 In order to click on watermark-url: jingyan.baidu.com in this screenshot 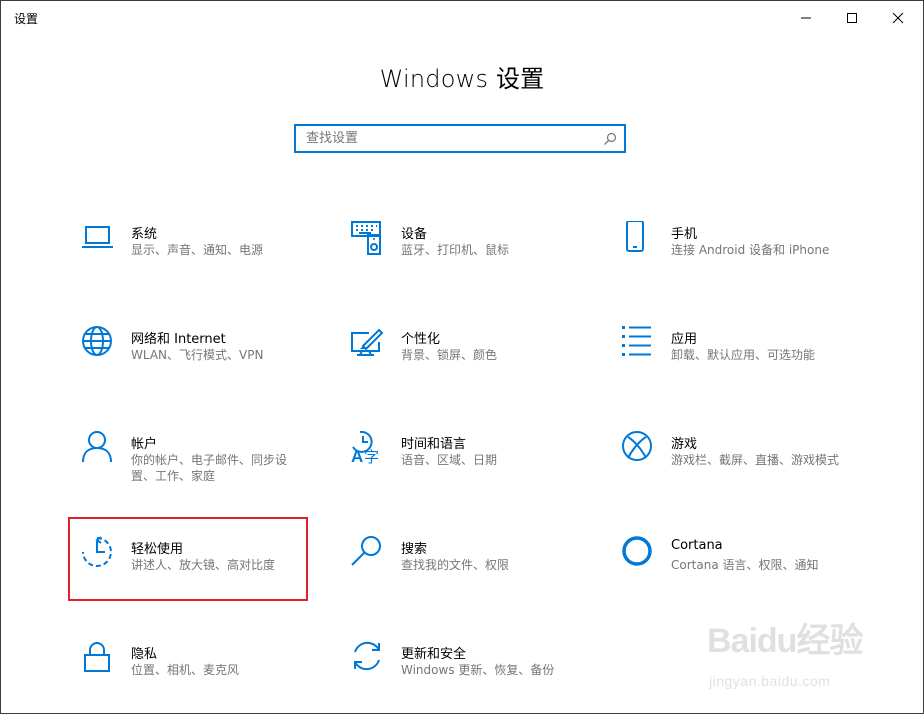, I will do `click(770, 681)`.